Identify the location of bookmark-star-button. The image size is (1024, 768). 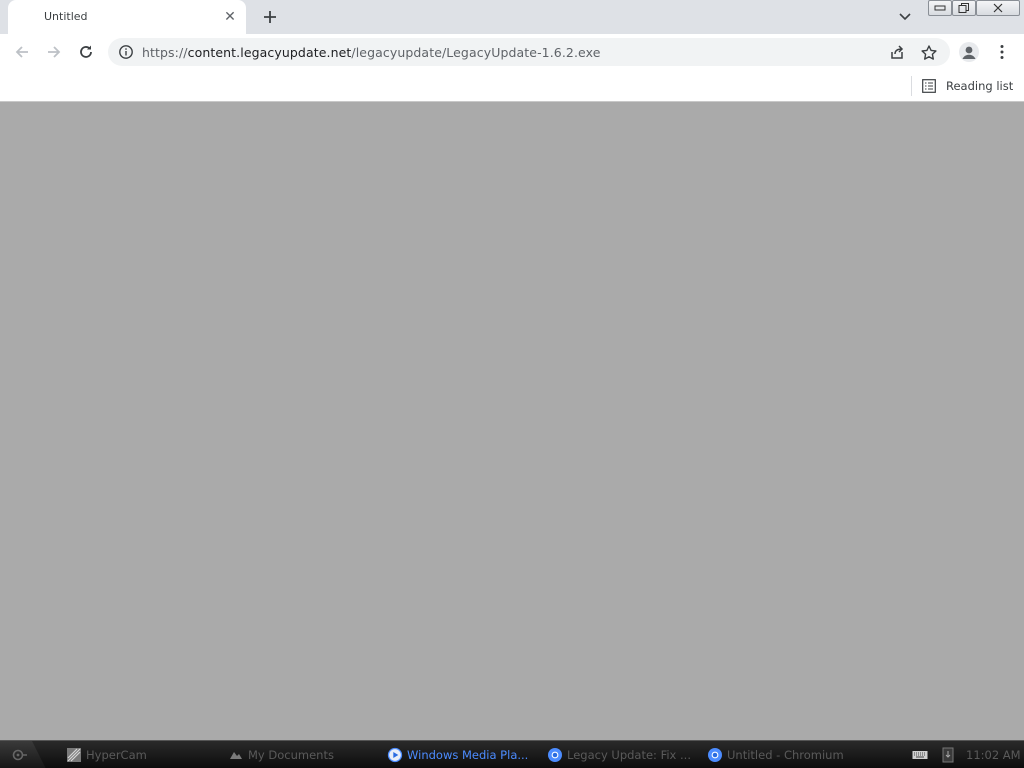
(929, 53).